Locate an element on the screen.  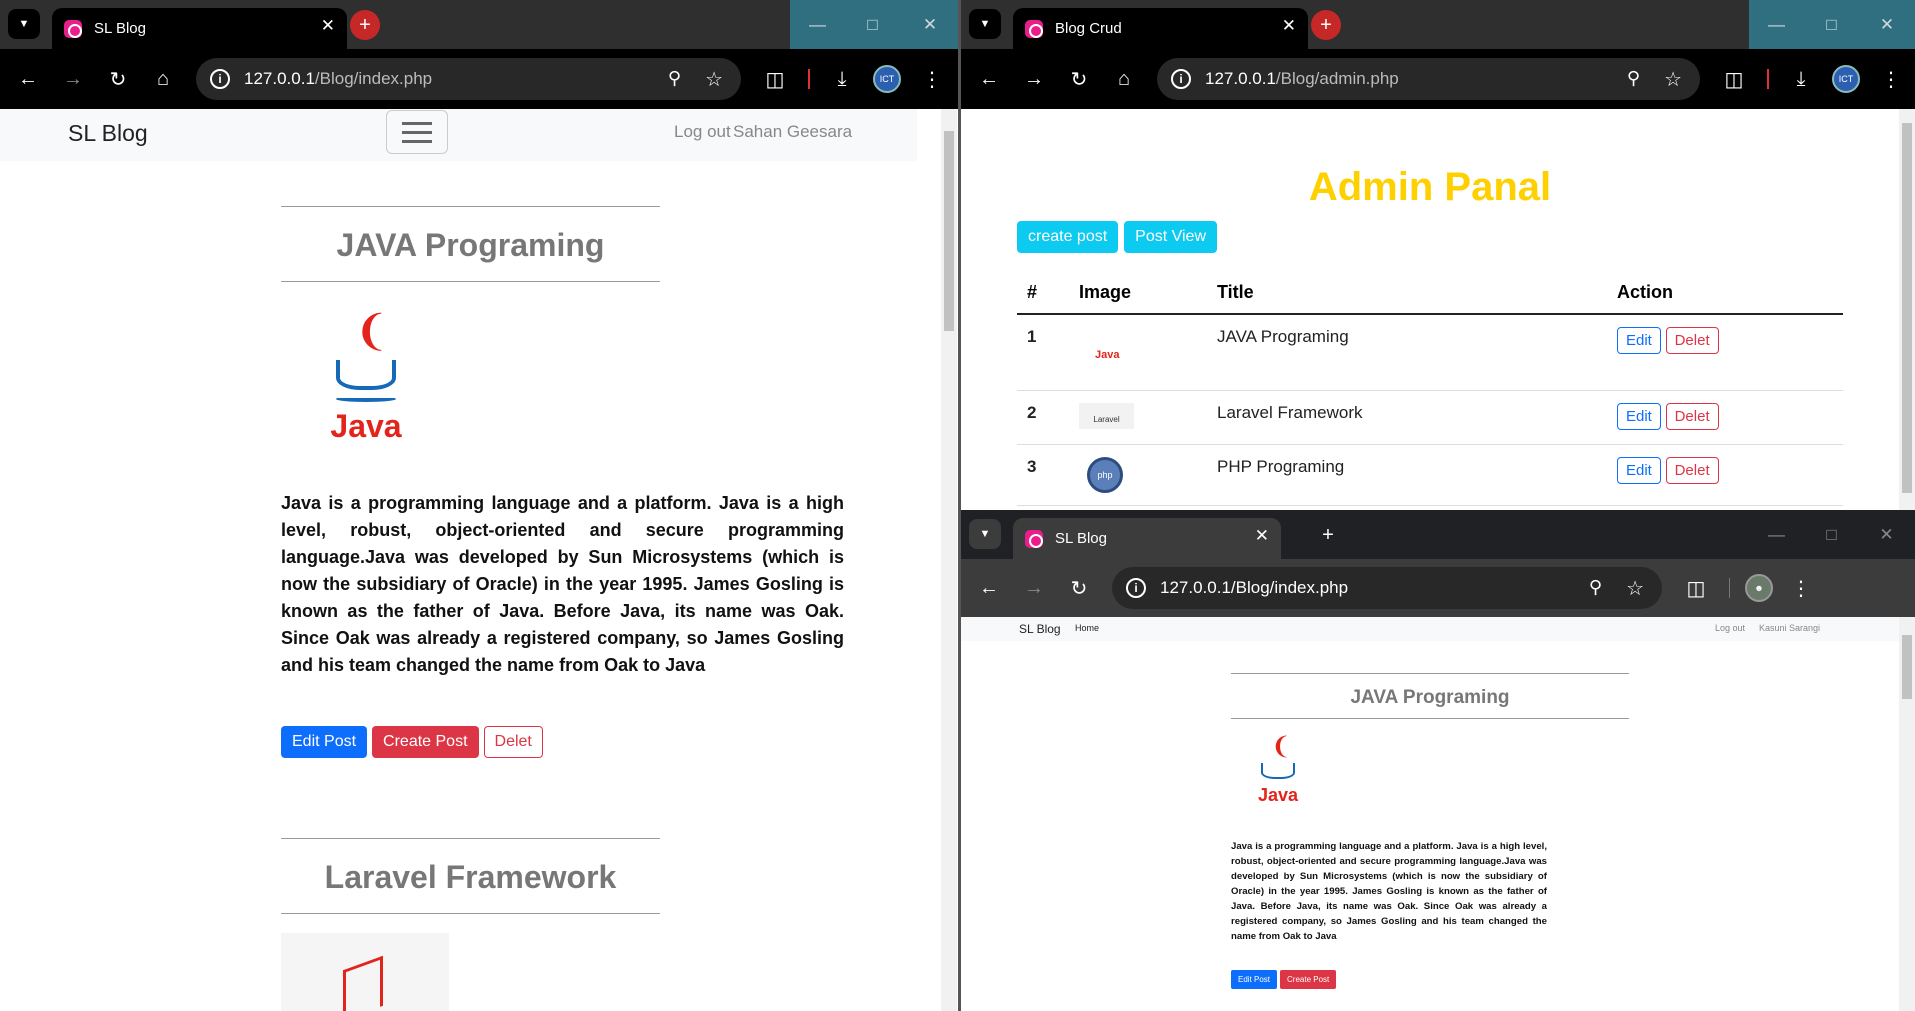
navbar: SL Blog Home Log out Kasuni Sarangi is located at coordinates (1430, 629).